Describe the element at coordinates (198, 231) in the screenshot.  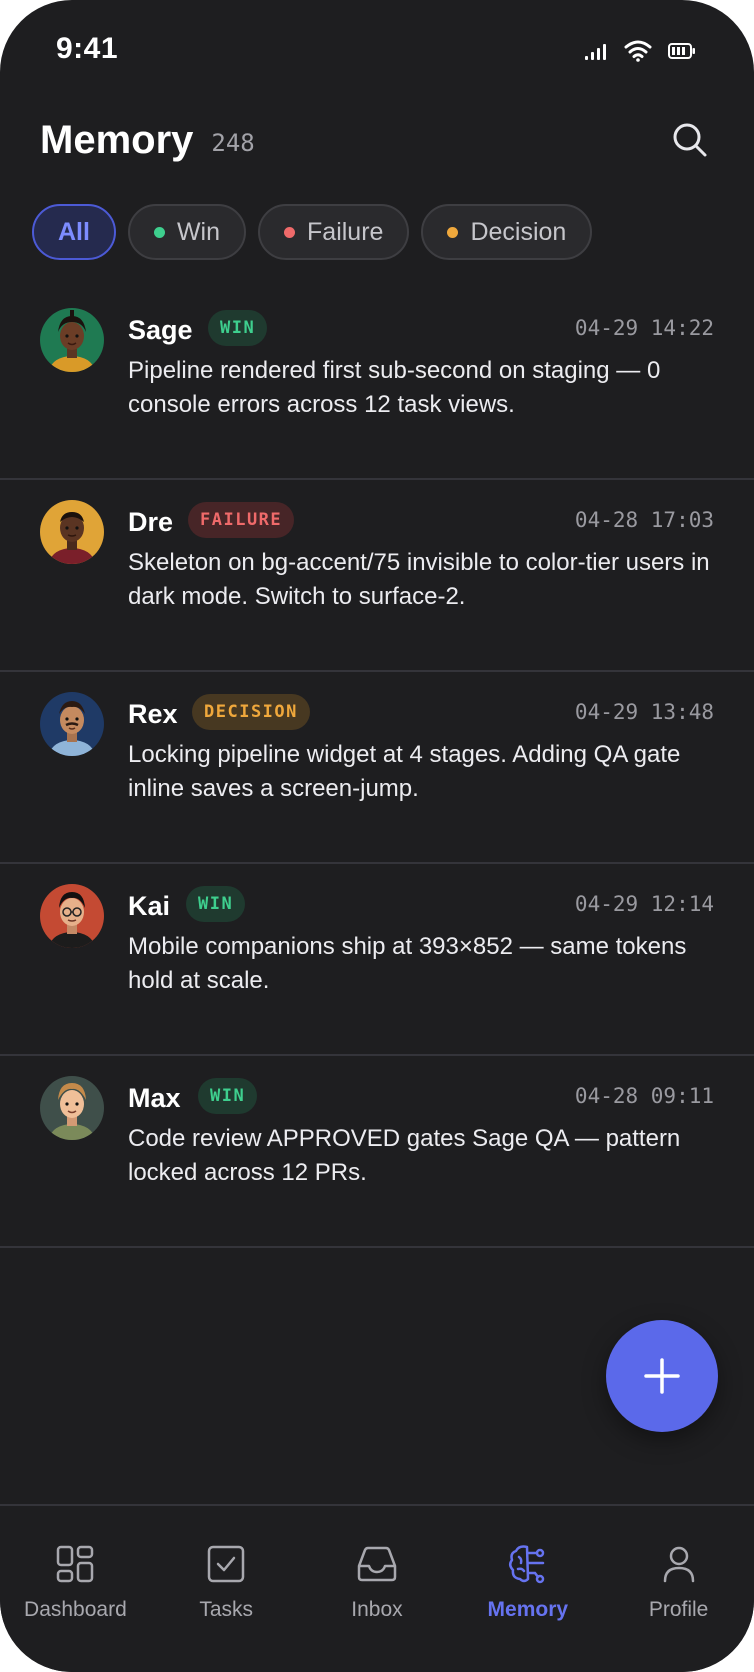
I see `filter-label: Win` at that location.